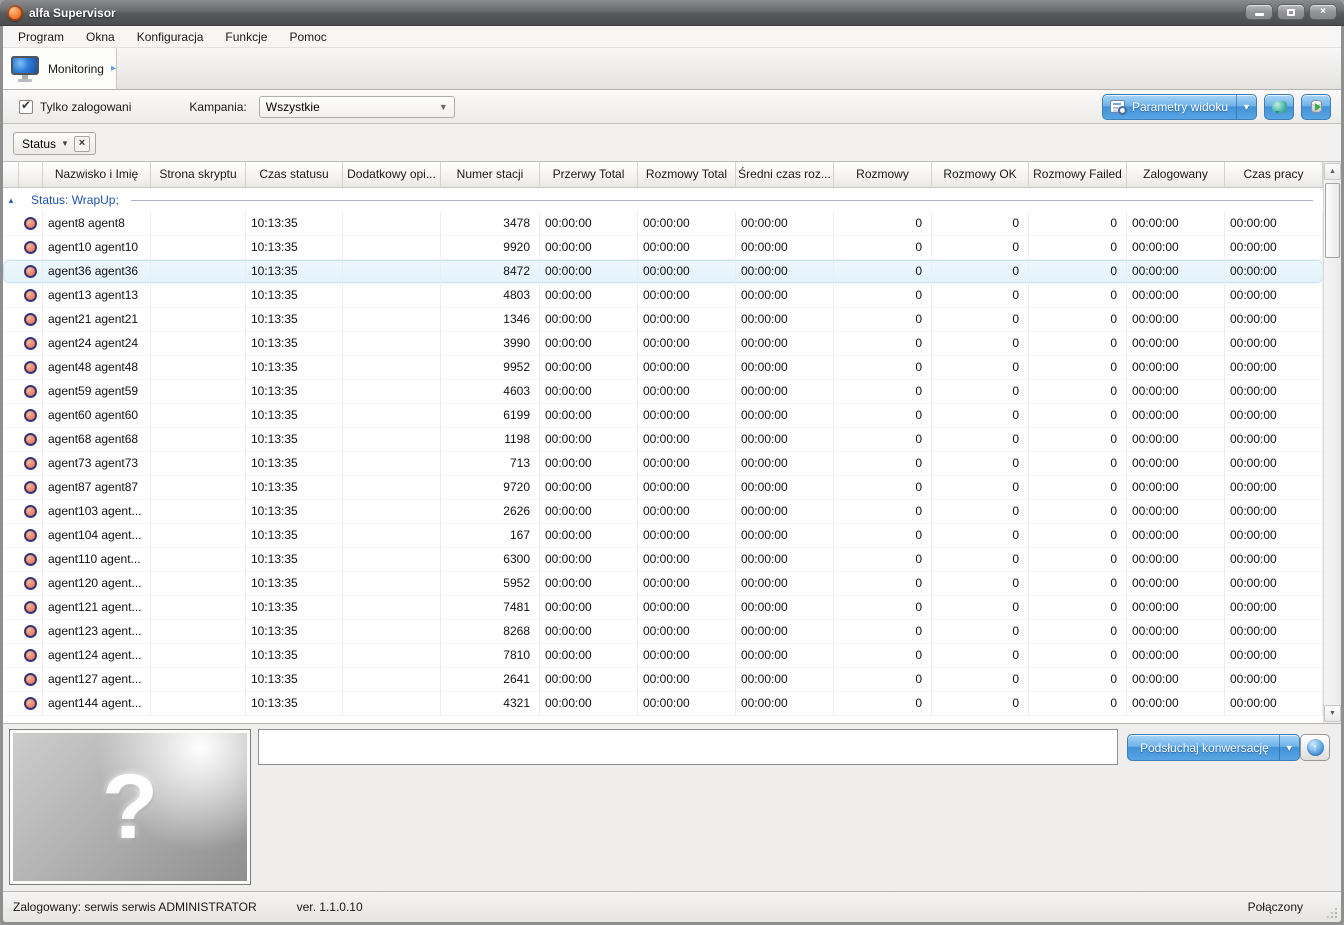 The image size is (1344, 925). Describe the element at coordinates (198, 174) in the screenshot. I see `column-header-script_page: Strona skryptu` at that location.